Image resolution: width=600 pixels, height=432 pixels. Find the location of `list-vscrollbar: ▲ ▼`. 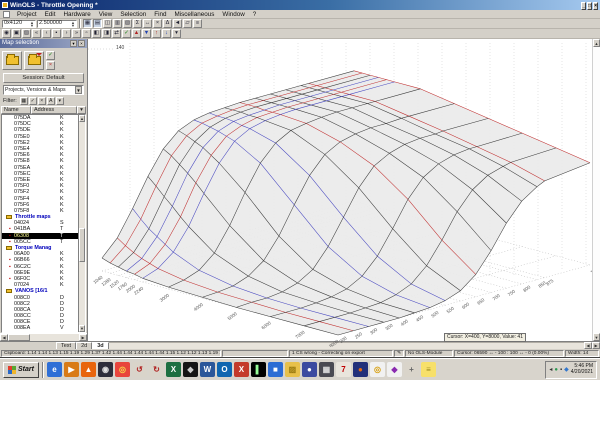

list-vscrollbar: ▲ ▼ is located at coordinates (81, 223).